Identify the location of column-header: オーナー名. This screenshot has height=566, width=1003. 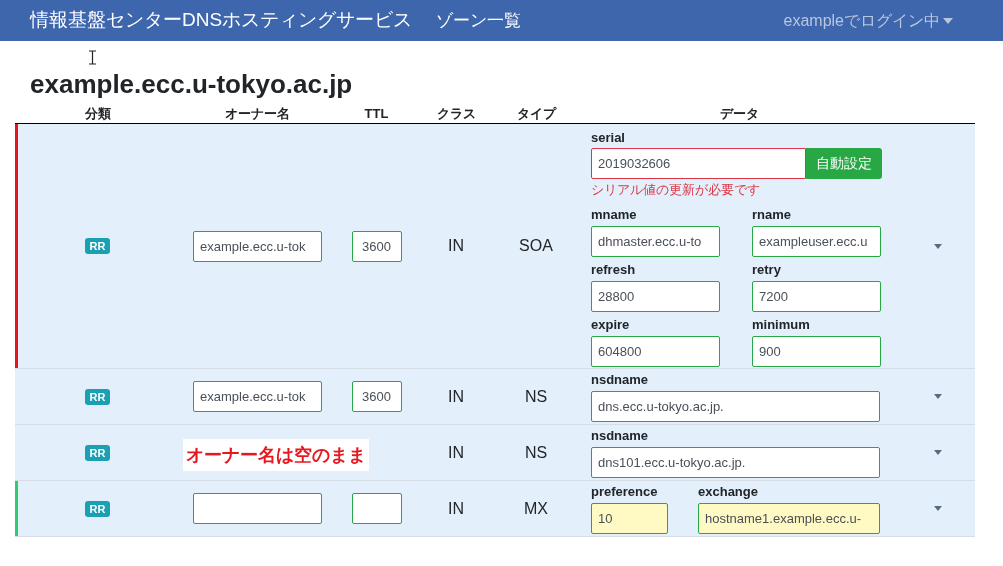
(257, 114).